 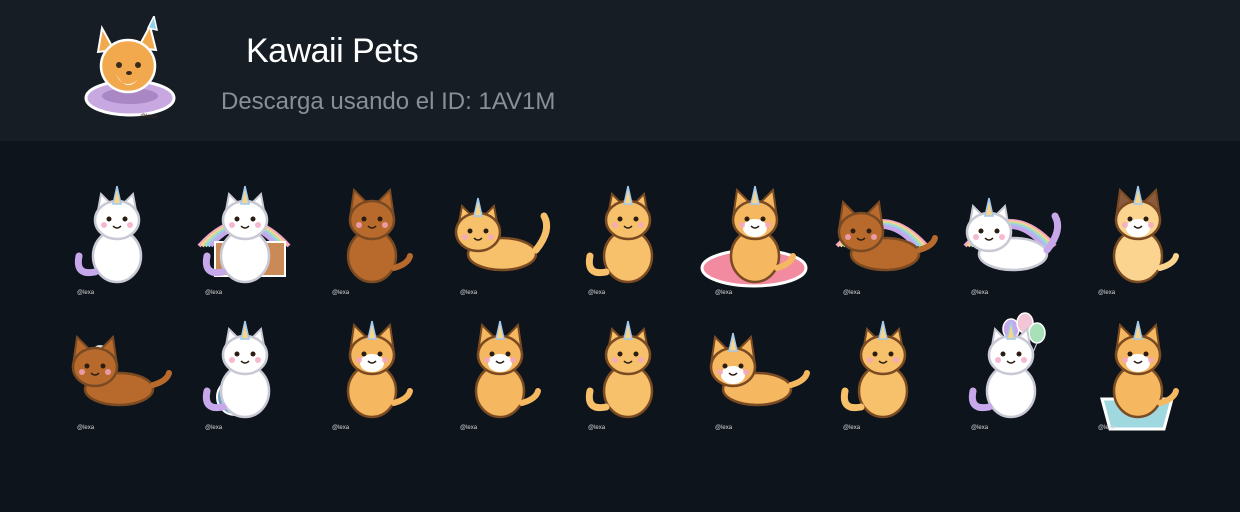 I want to click on unicorn-cat-balloons-sticker: @lexa, so click(x=1010, y=372).